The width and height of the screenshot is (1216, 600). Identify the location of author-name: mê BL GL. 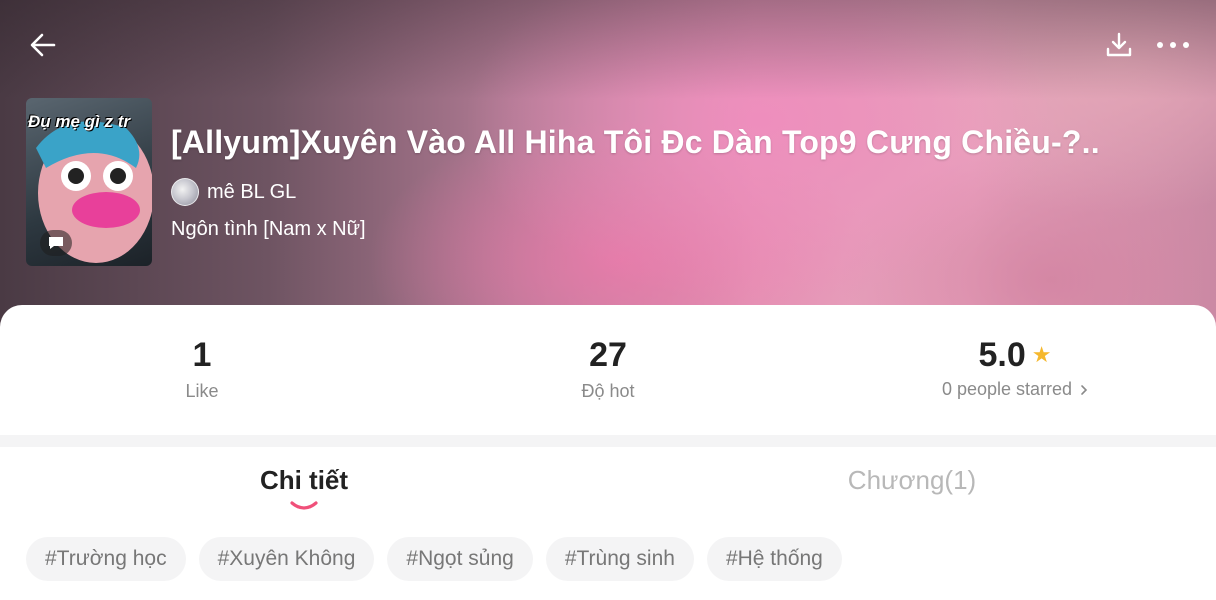
(252, 191).